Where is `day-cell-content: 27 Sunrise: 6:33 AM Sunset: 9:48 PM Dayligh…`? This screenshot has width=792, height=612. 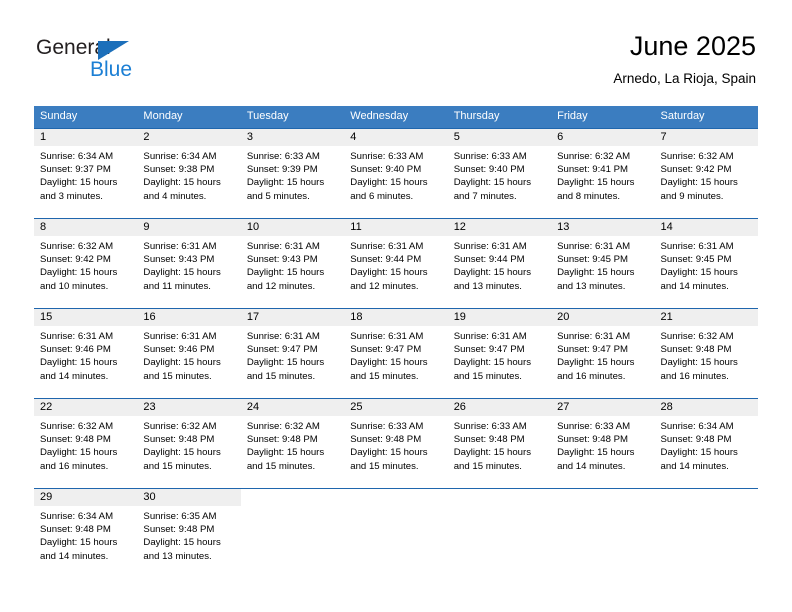 day-cell-content: 27 Sunrise: 6:33 AM Sunset: 9:48 PM Dayligh… is located at coordinates (603, 443).